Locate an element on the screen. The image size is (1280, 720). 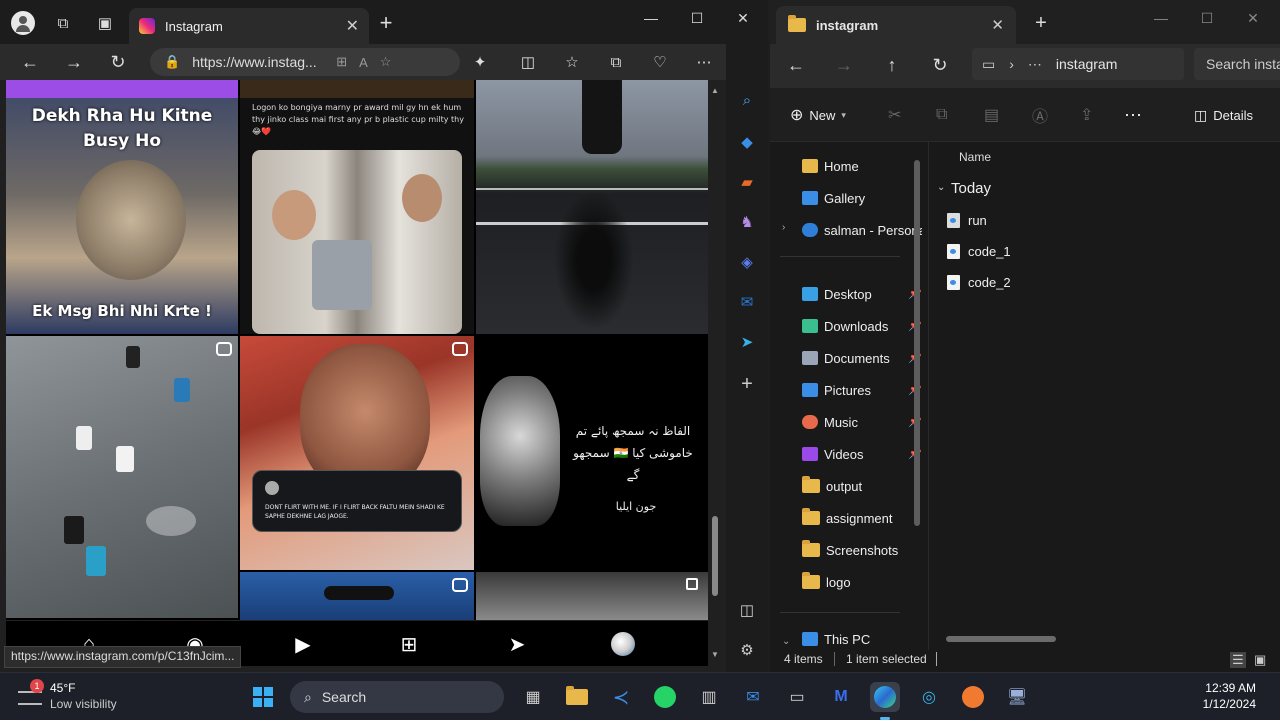
store-app-icon: ▥ is located at coordinates (709, 697).